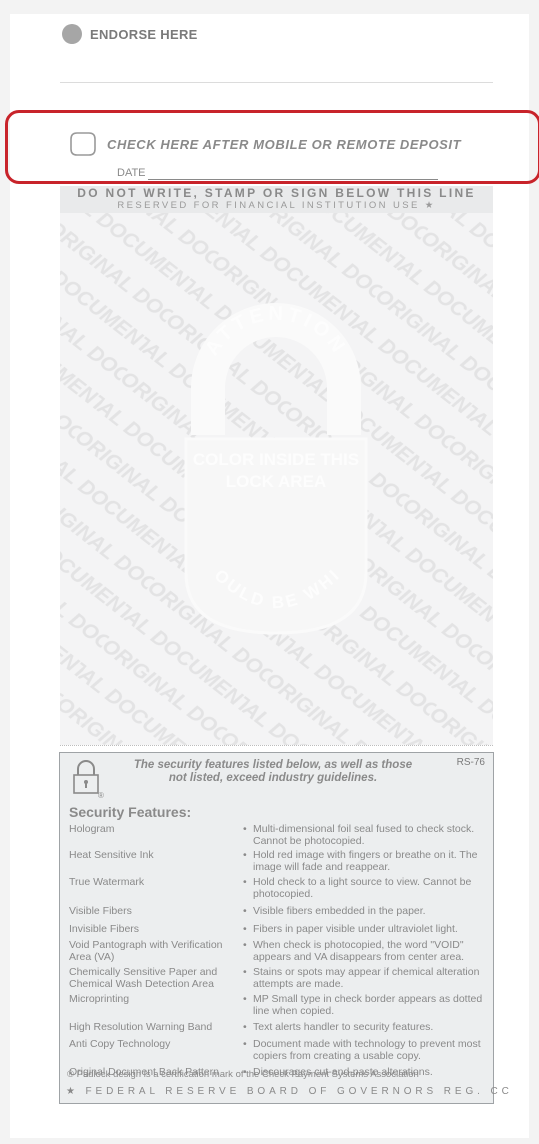  I want to click on lock-inside-line2: LOCK AREA, so click(276, 481).